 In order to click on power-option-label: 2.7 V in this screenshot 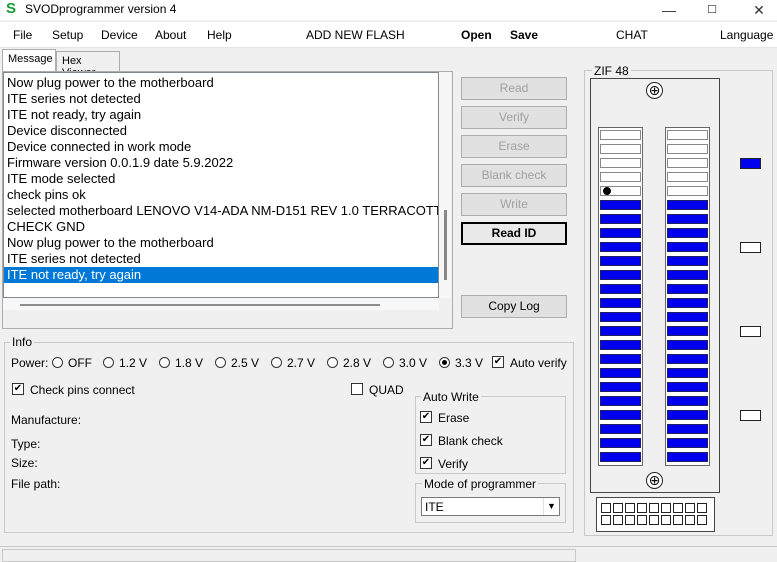, I will do `click(301, 363)`.